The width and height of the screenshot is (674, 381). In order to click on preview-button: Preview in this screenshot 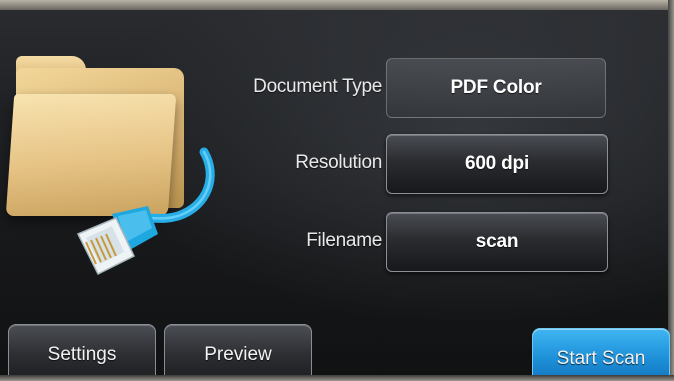, I will do `click(238, 352)`.